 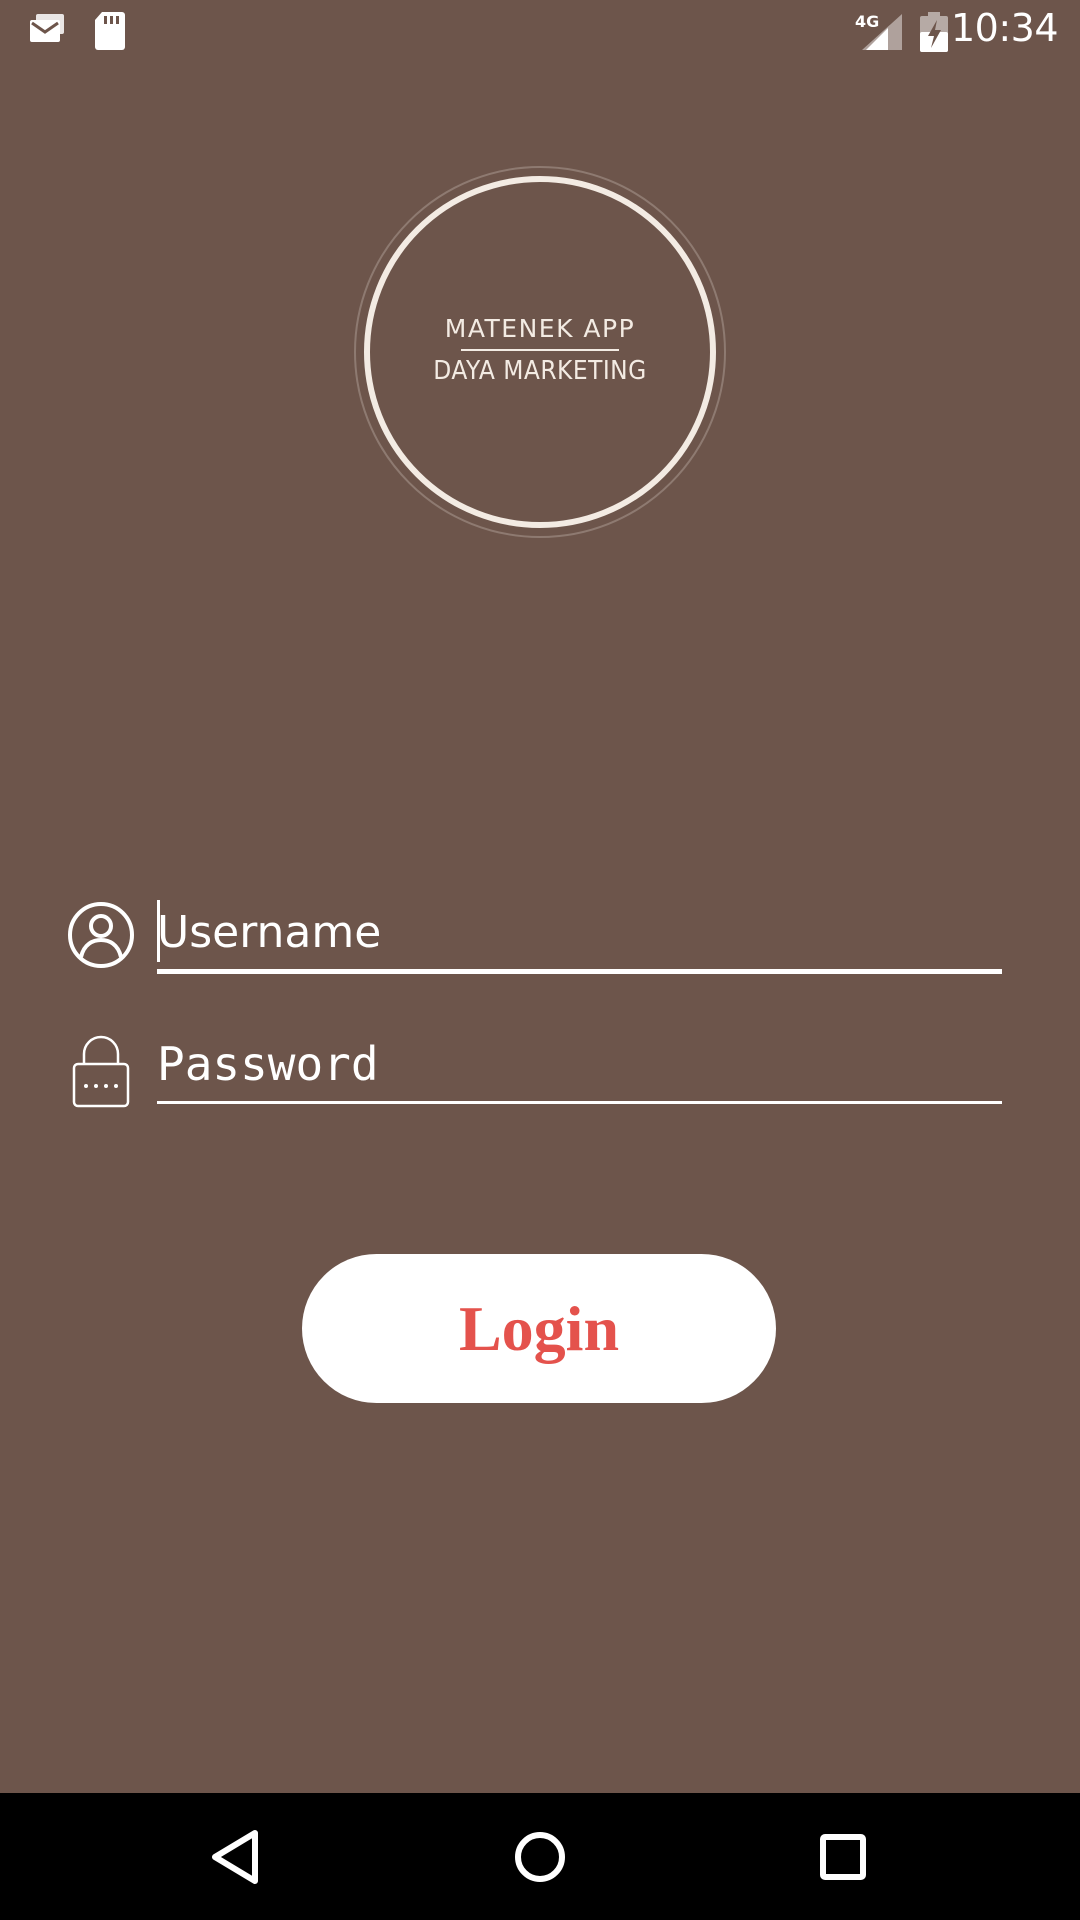 I want to click on status-time: 10:34, so click(x=1004, y=28).